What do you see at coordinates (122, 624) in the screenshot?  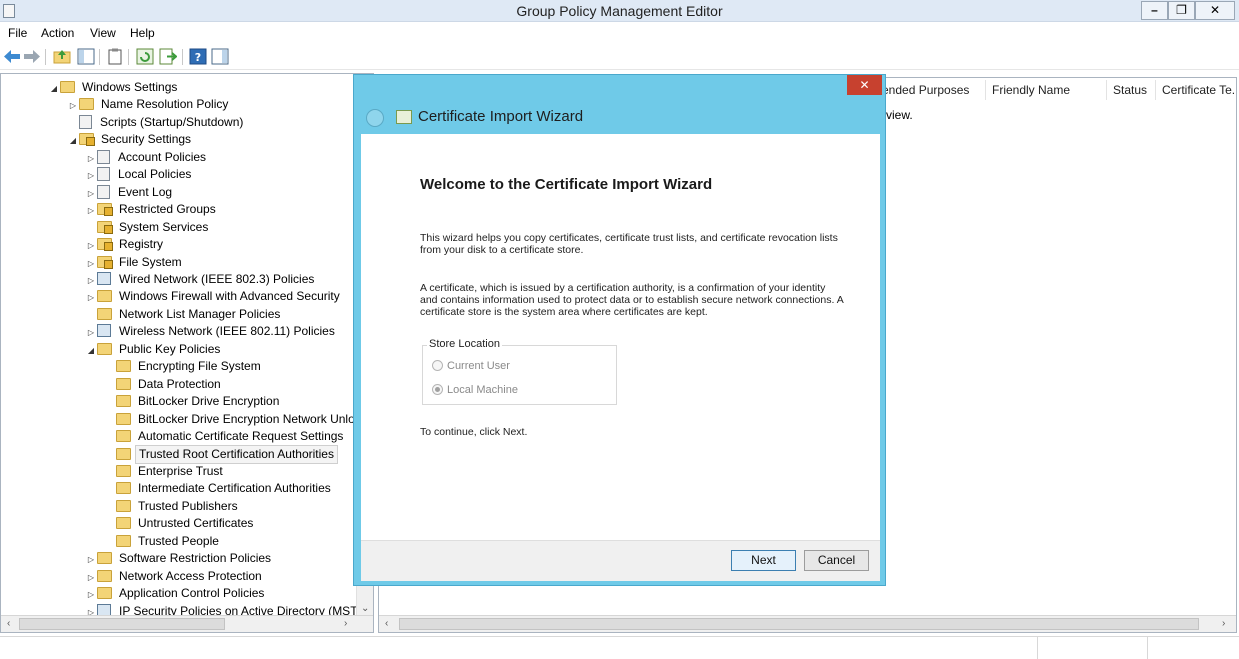 I see `tree-scrollbar-thumb` at bounding box center [122, 624].